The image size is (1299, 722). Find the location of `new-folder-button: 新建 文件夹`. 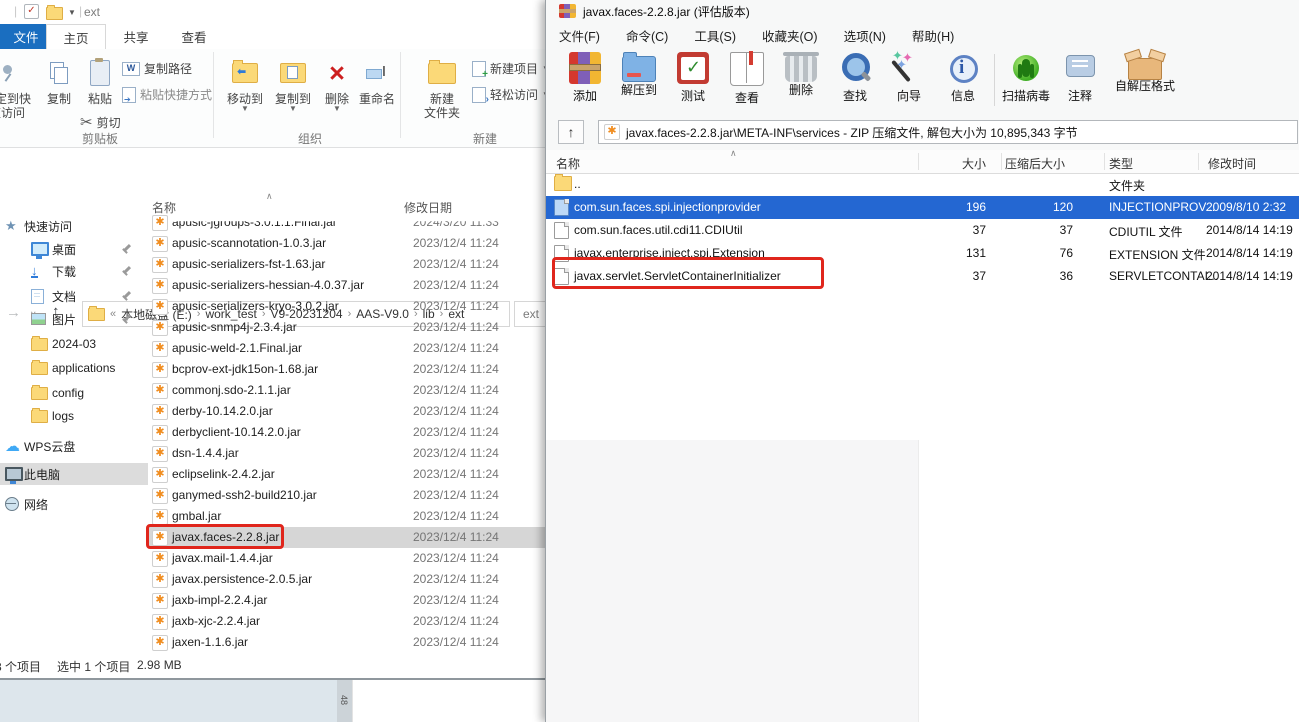

new-folder-button: 新建 文件夹 is located at coordinates (442, 86).